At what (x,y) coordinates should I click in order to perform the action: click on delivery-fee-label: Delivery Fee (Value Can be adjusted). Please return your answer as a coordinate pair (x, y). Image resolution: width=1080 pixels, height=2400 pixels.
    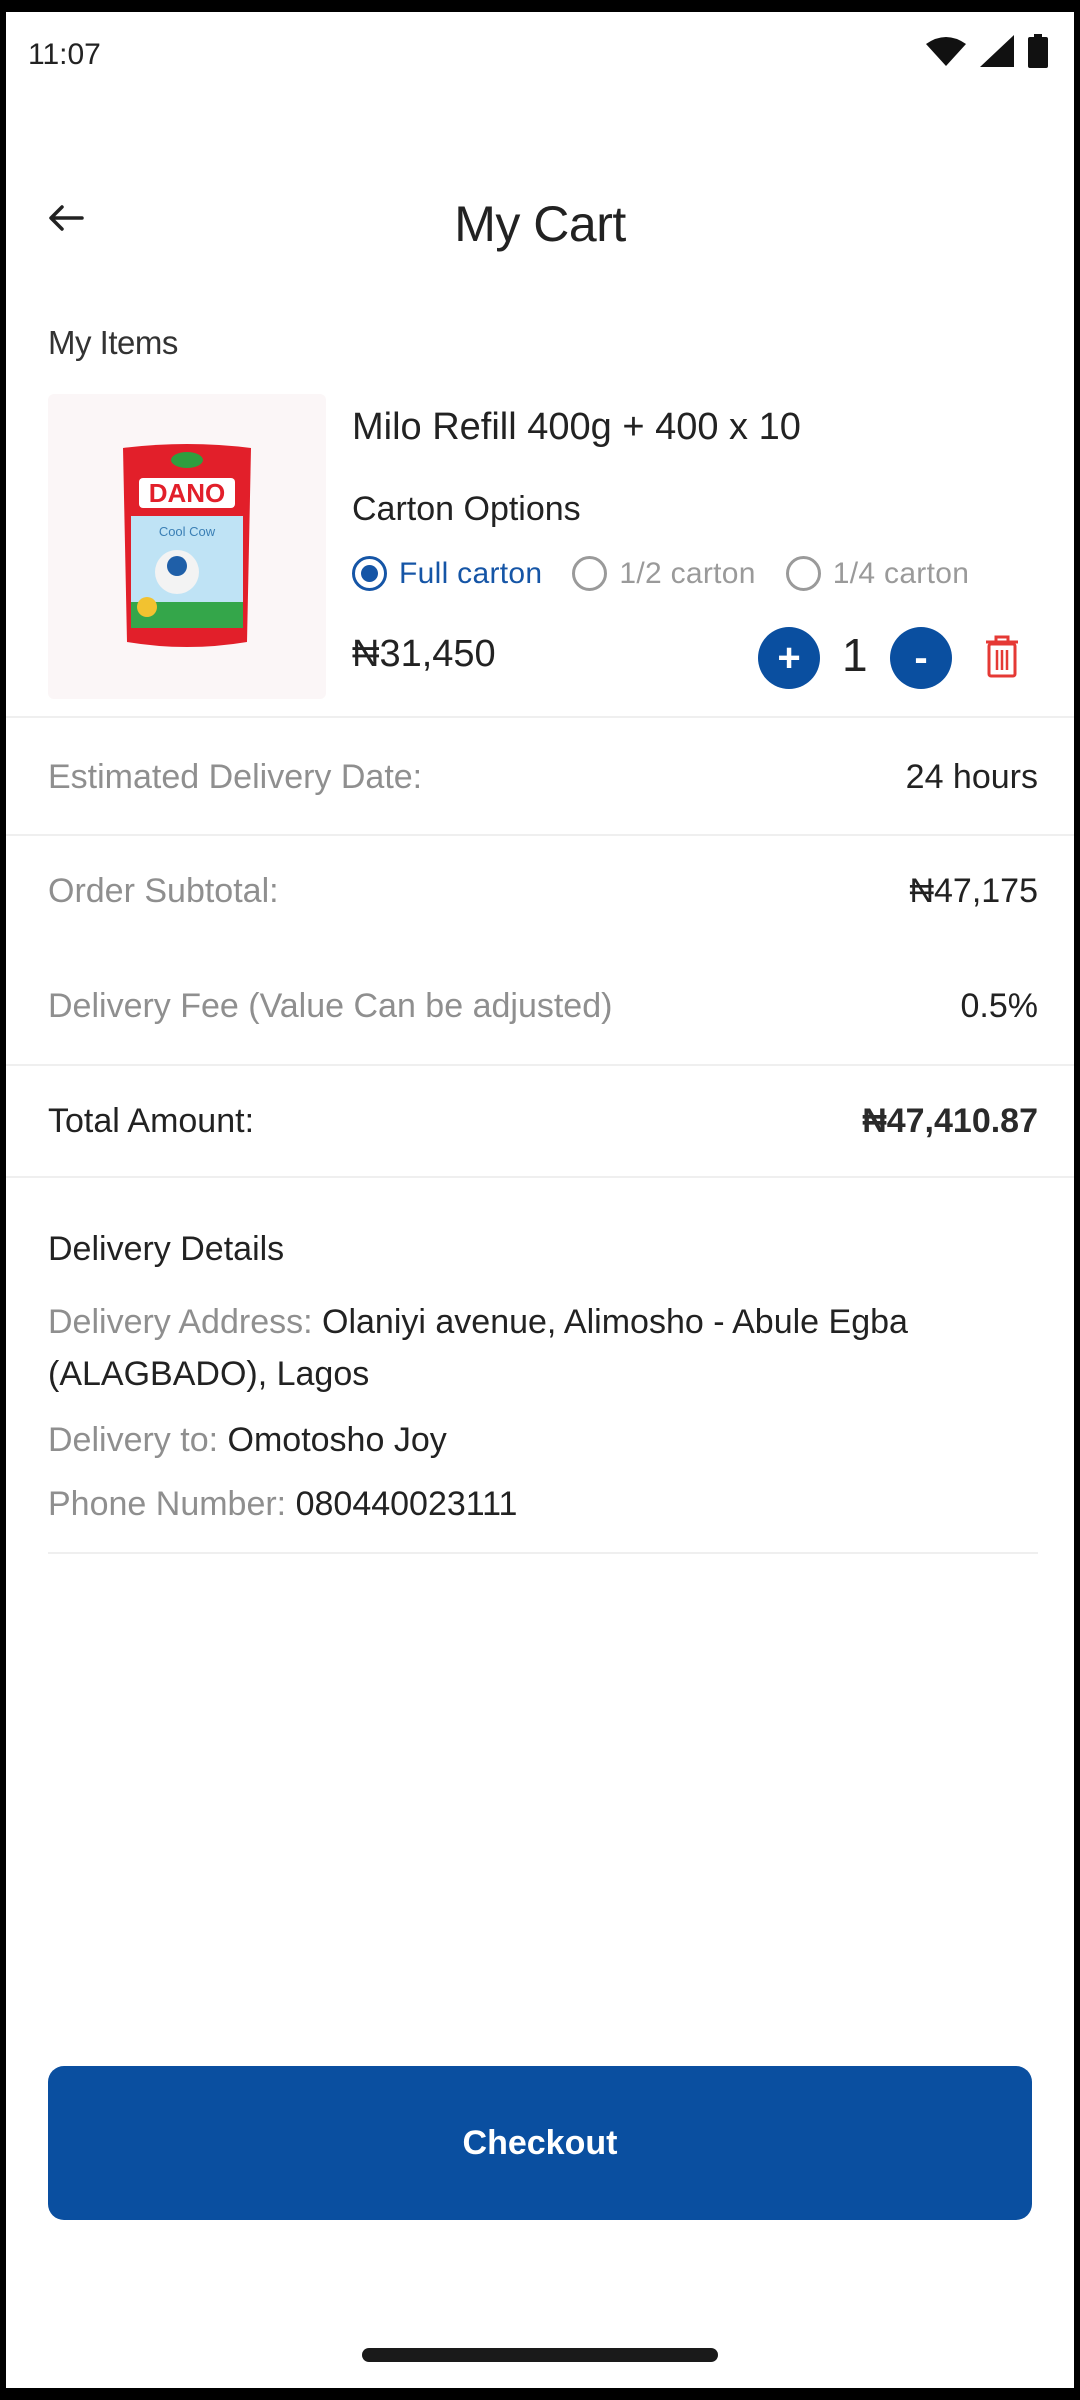
    Looking at the image, I should click on (330, 1006).